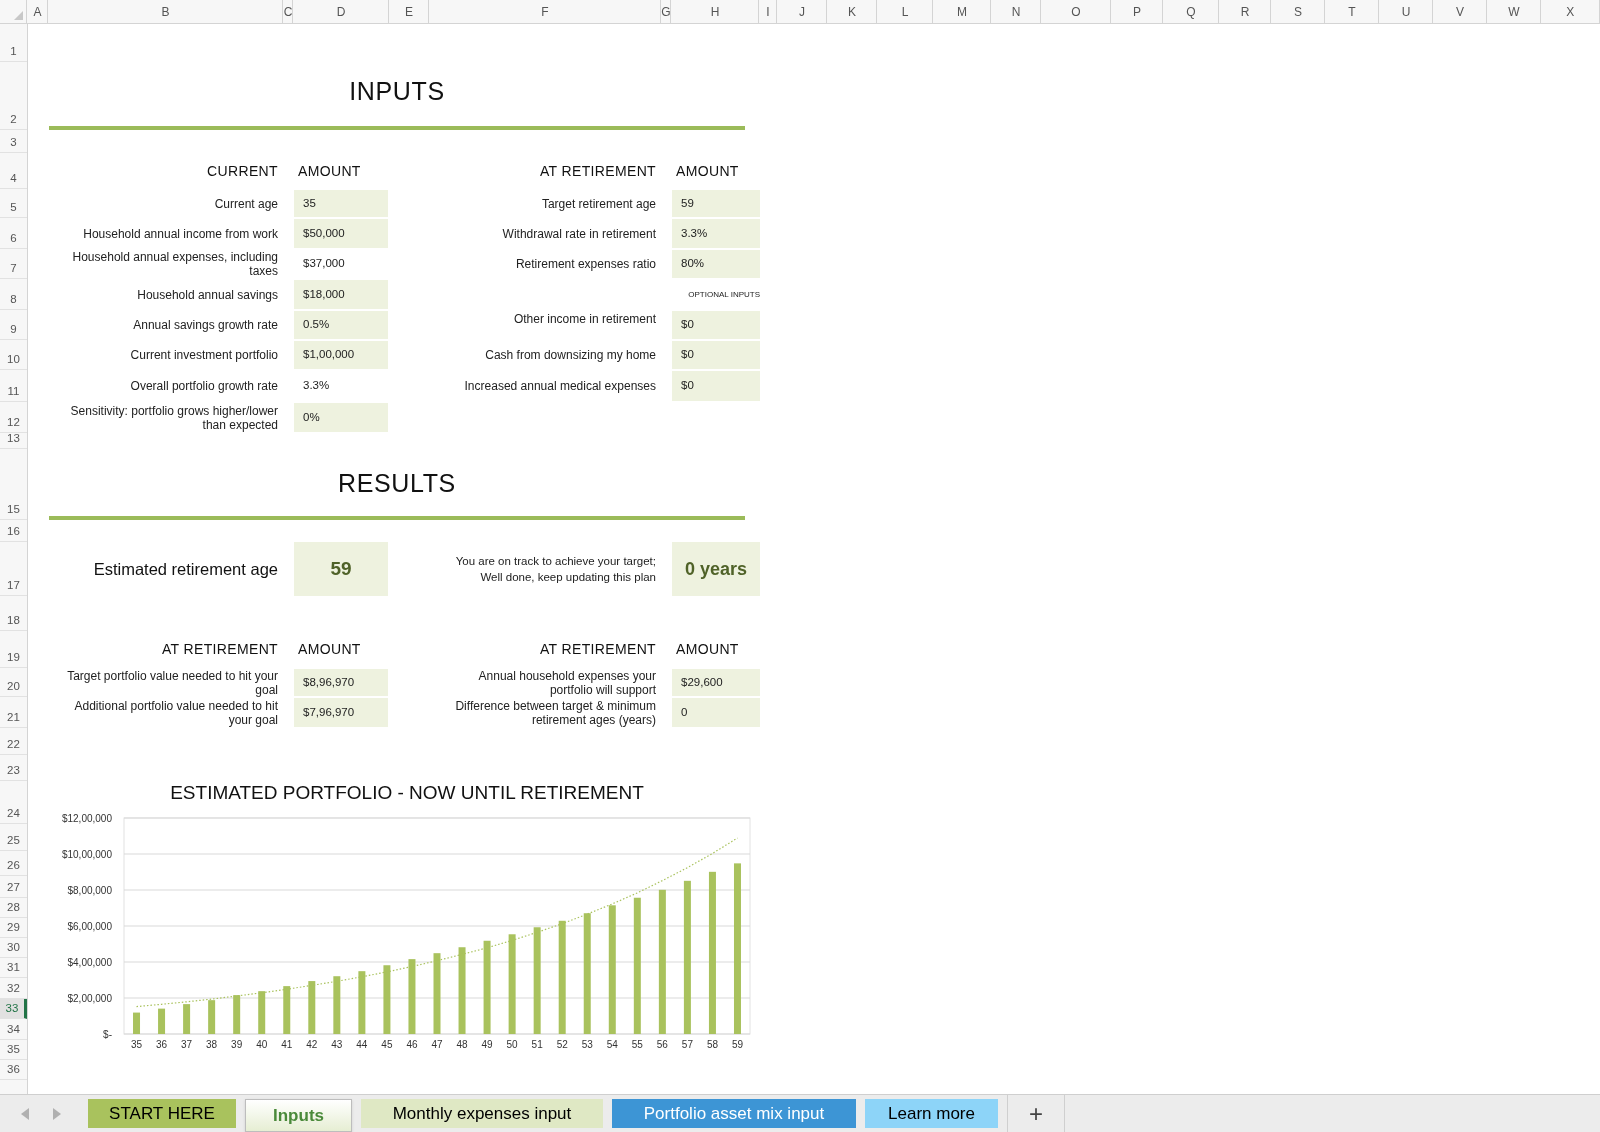 The width and height of the screenshot is (1600, 1132). Describe the element at coordinates (341, 712) in the screenshot. I see `value-cell: $7,96,970` at that location.